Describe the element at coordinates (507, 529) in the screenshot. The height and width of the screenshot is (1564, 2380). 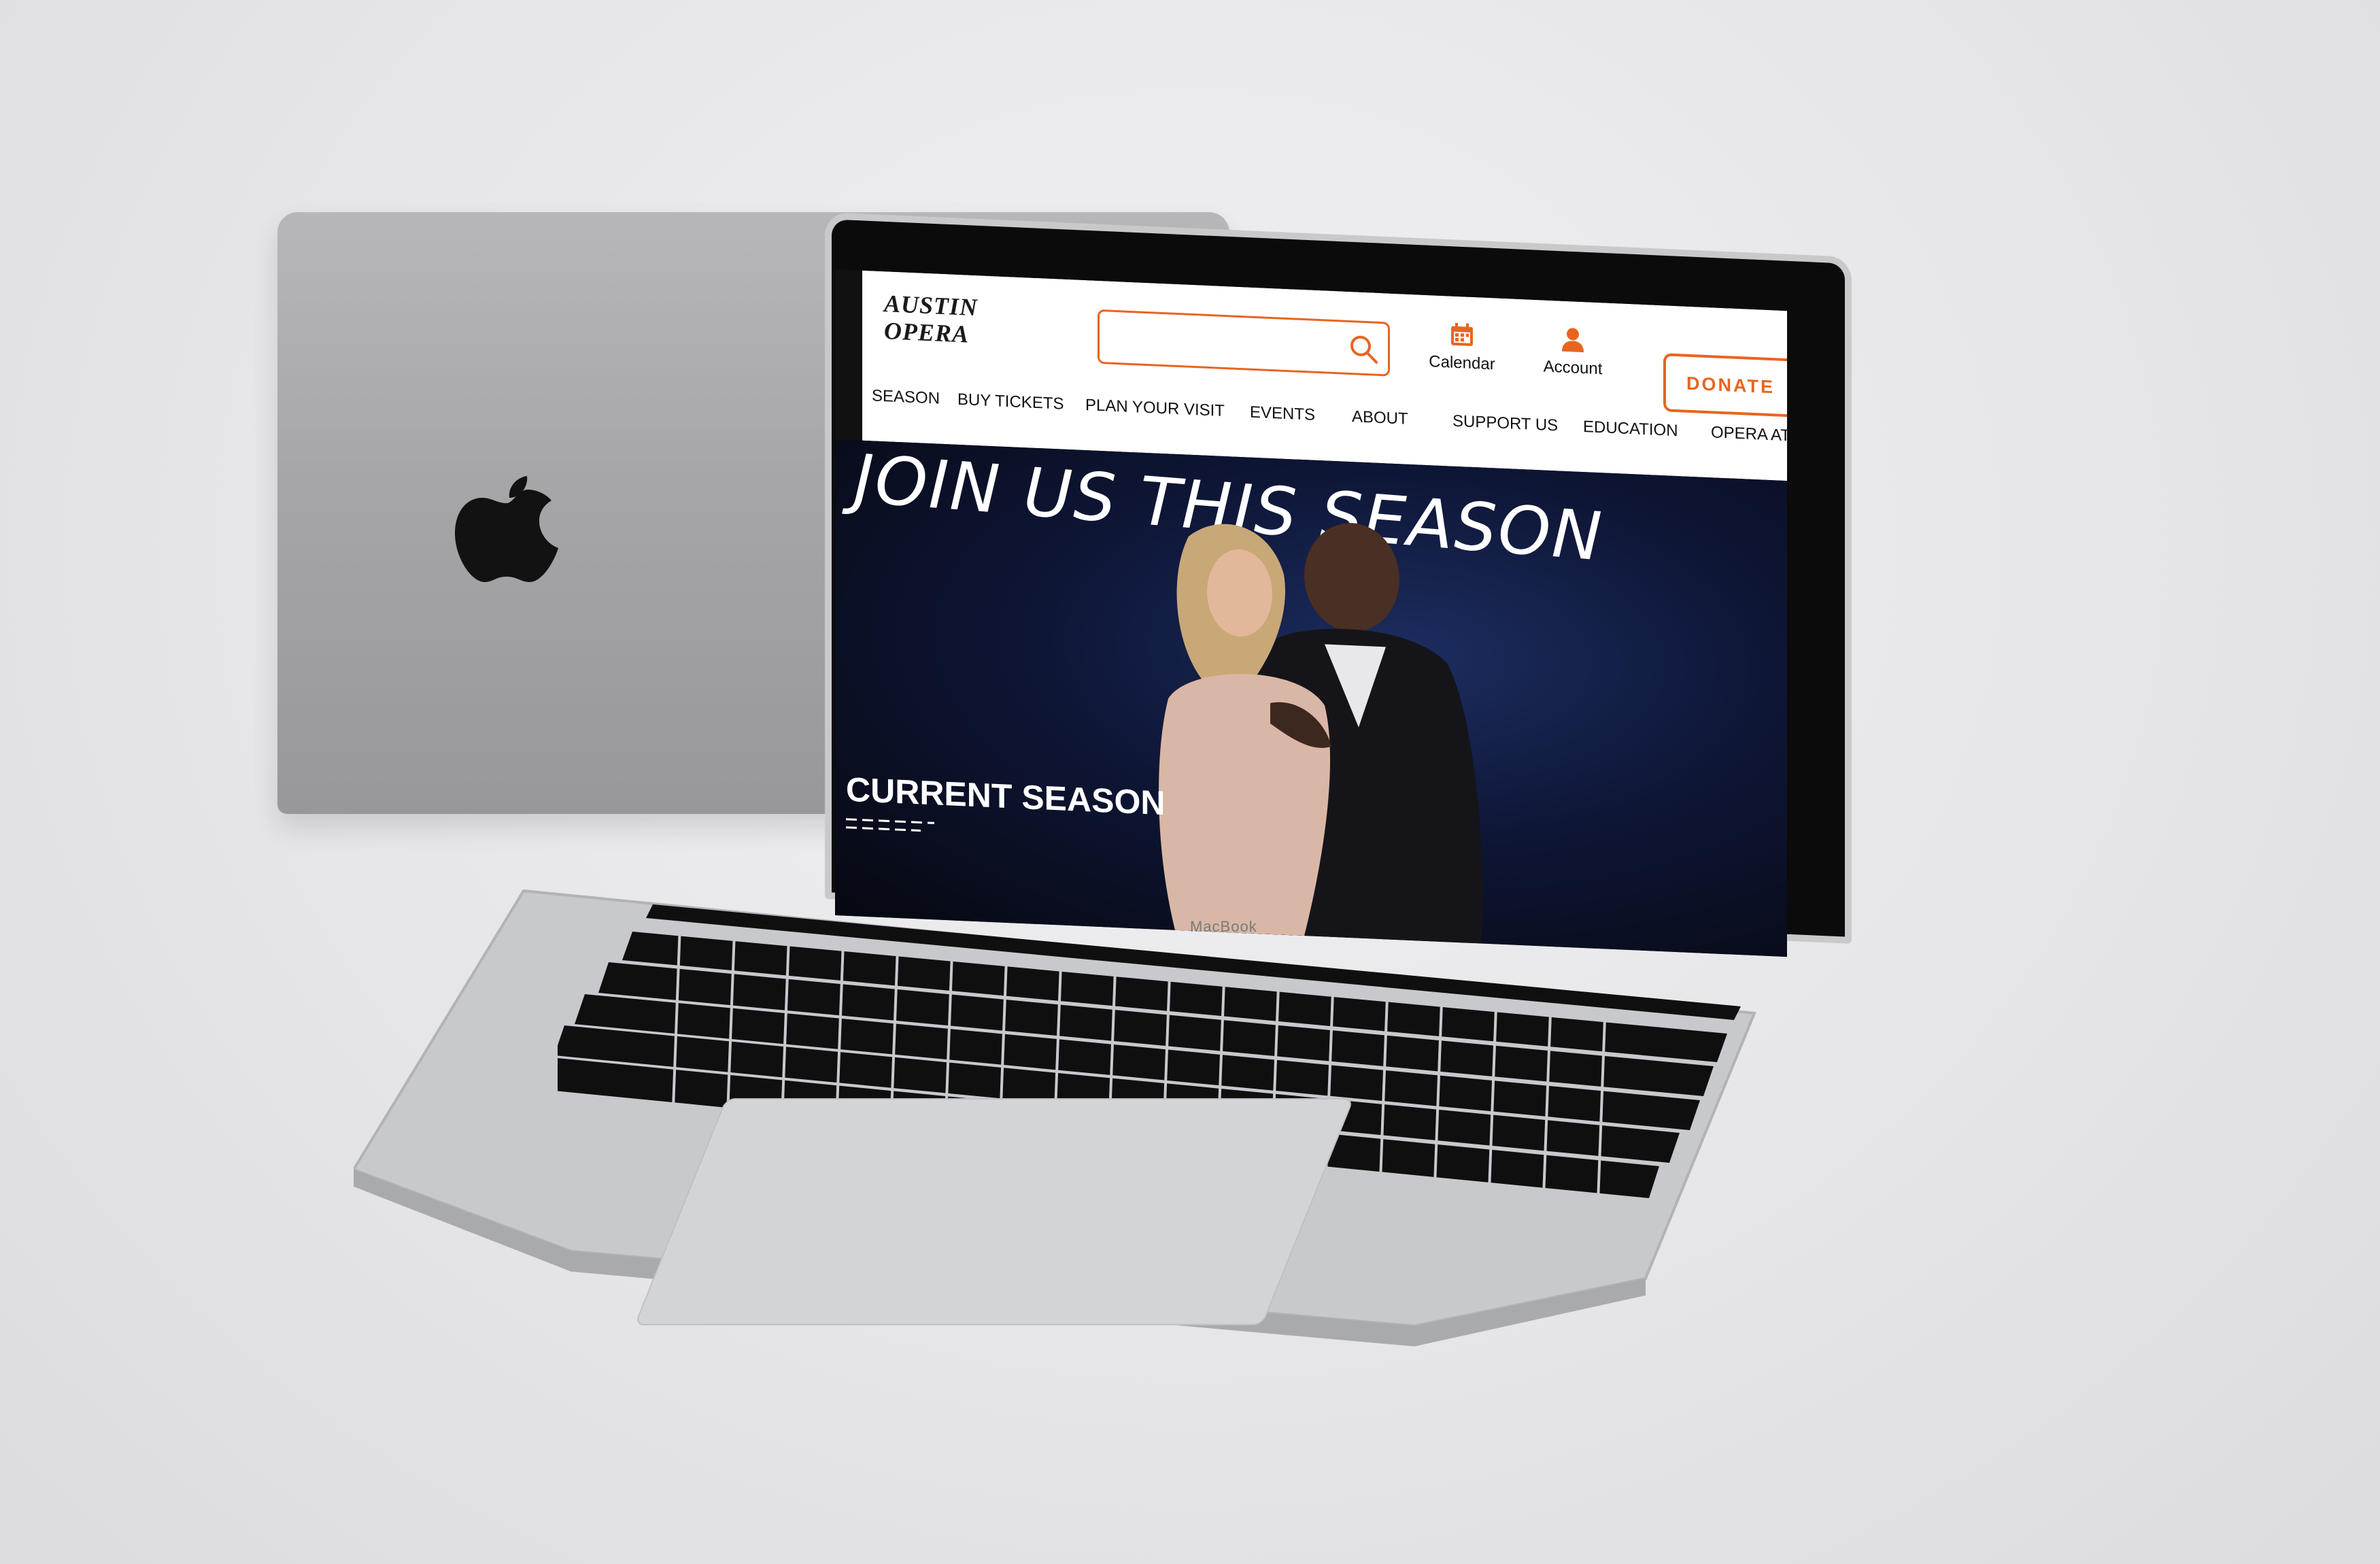
I see `apple-logo` at that location.